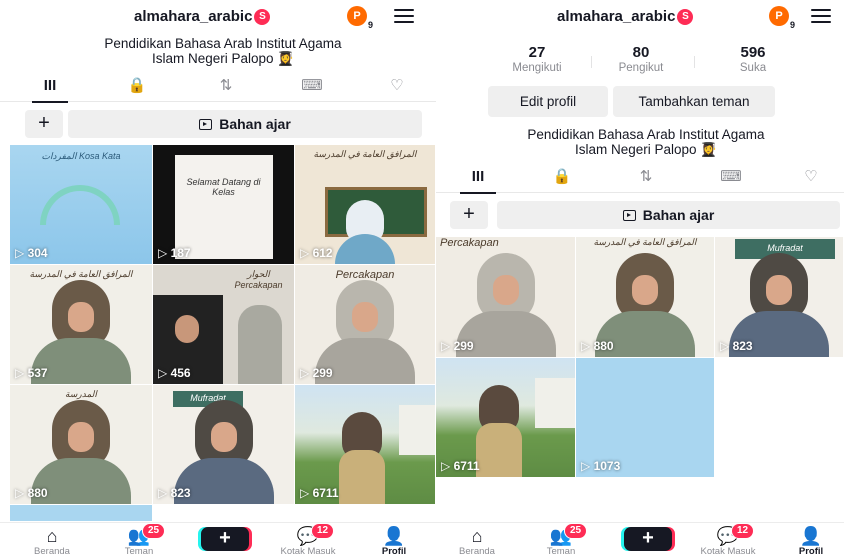 This screenshot has height=558, width=844. Describe the element at coordinates (52, 551) in the screenshot. I see `nav-label: Beranda` at that location.